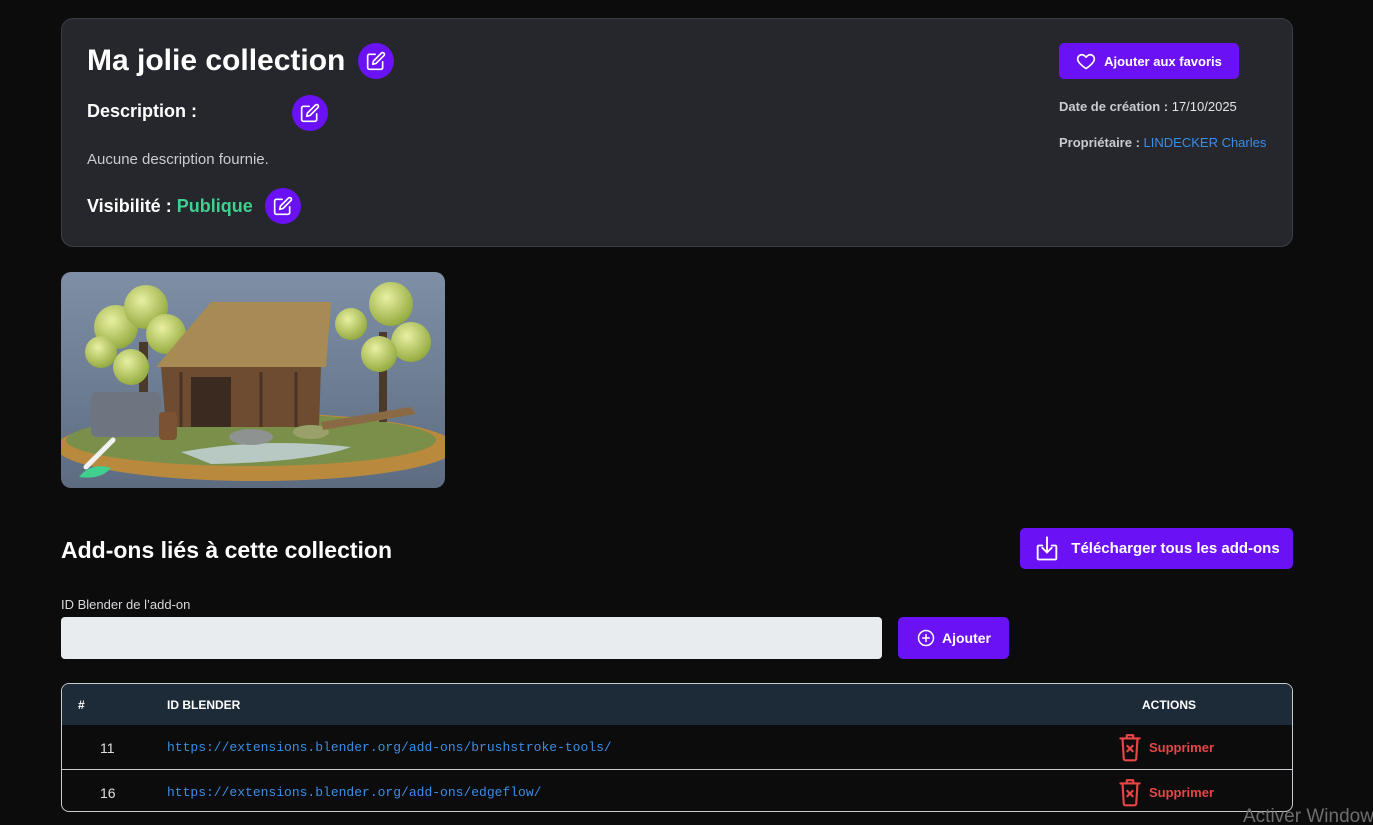 Image resolution: width=1373 pixels, height=825 pixels. I want to click on edit-title-button, so click(376, 61).